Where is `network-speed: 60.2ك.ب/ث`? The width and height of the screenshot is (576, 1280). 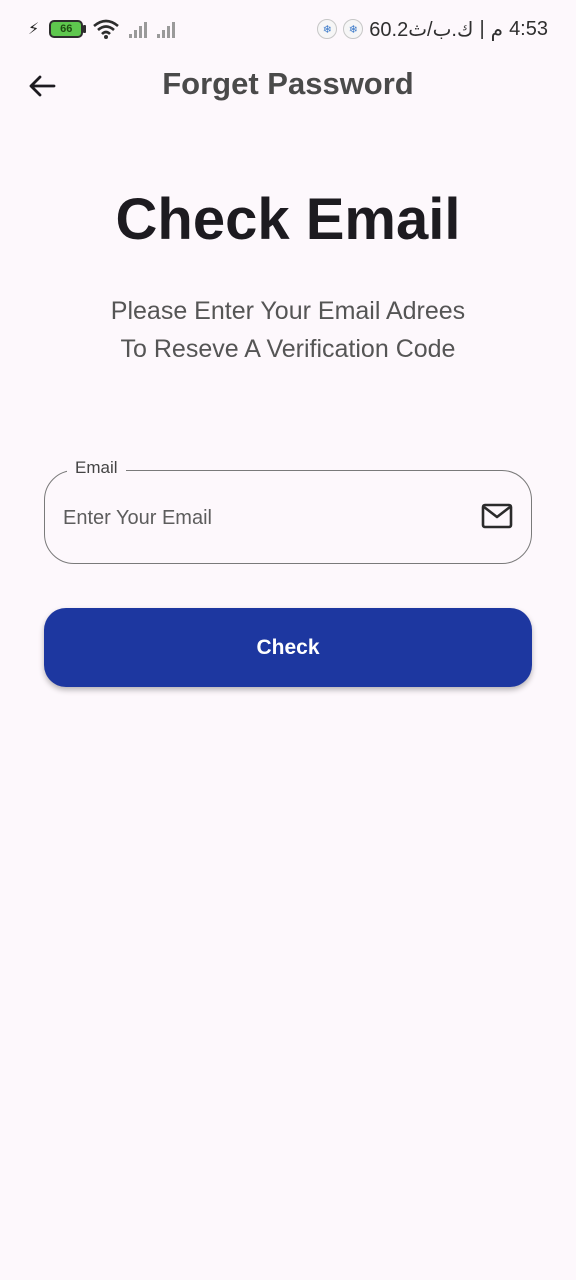
network-speed: 60.2ك.ب/ث is located at coordinates (421, 29).